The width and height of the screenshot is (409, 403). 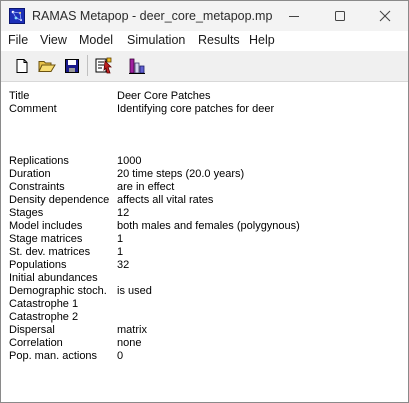 I want to click on summary-label: Stage matrices, so click(x=46, y=239).